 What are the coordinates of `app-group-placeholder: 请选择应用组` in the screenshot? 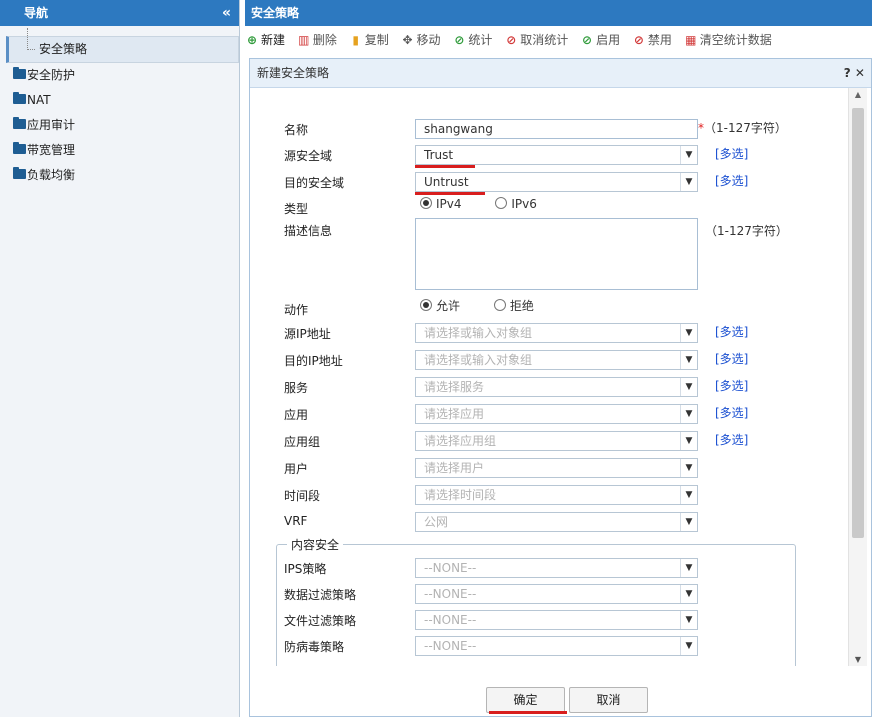 It's located at (460, 441).